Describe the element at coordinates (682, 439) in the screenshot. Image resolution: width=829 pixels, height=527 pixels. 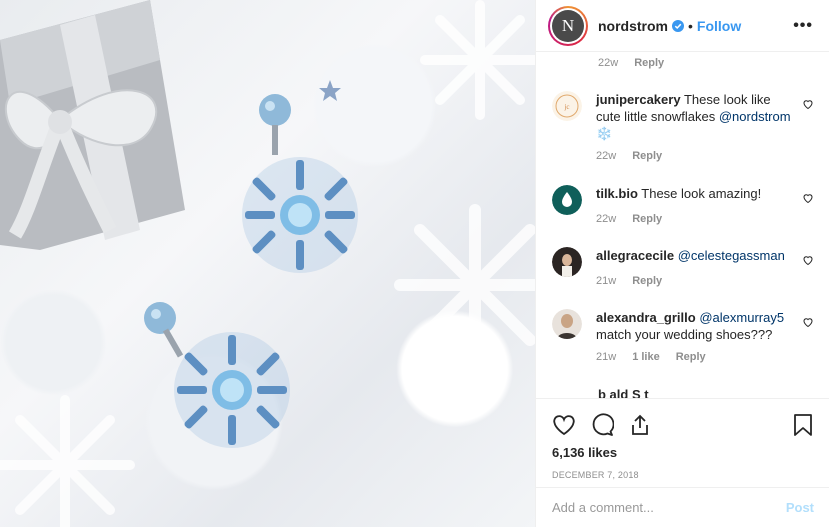
I see `post-actions: 6,136 likes DECEMBER 7, 2018` at that location.